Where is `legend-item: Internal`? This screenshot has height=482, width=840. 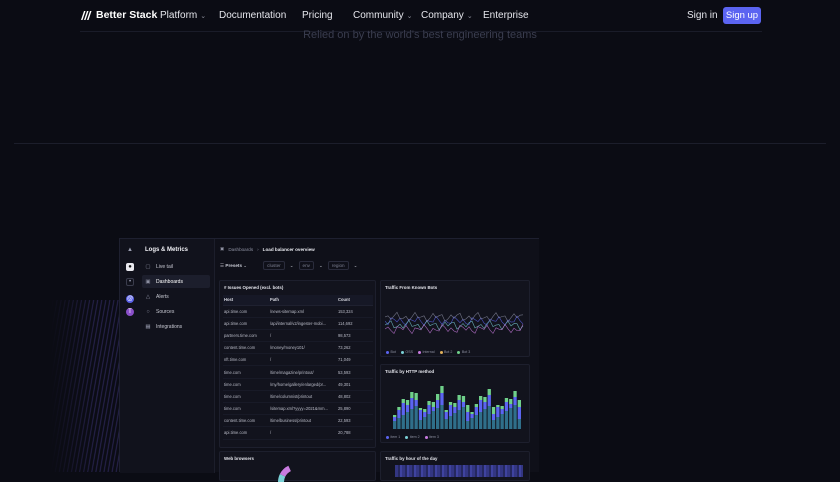 legend-item: Internal is located at coordinates (426, 352).